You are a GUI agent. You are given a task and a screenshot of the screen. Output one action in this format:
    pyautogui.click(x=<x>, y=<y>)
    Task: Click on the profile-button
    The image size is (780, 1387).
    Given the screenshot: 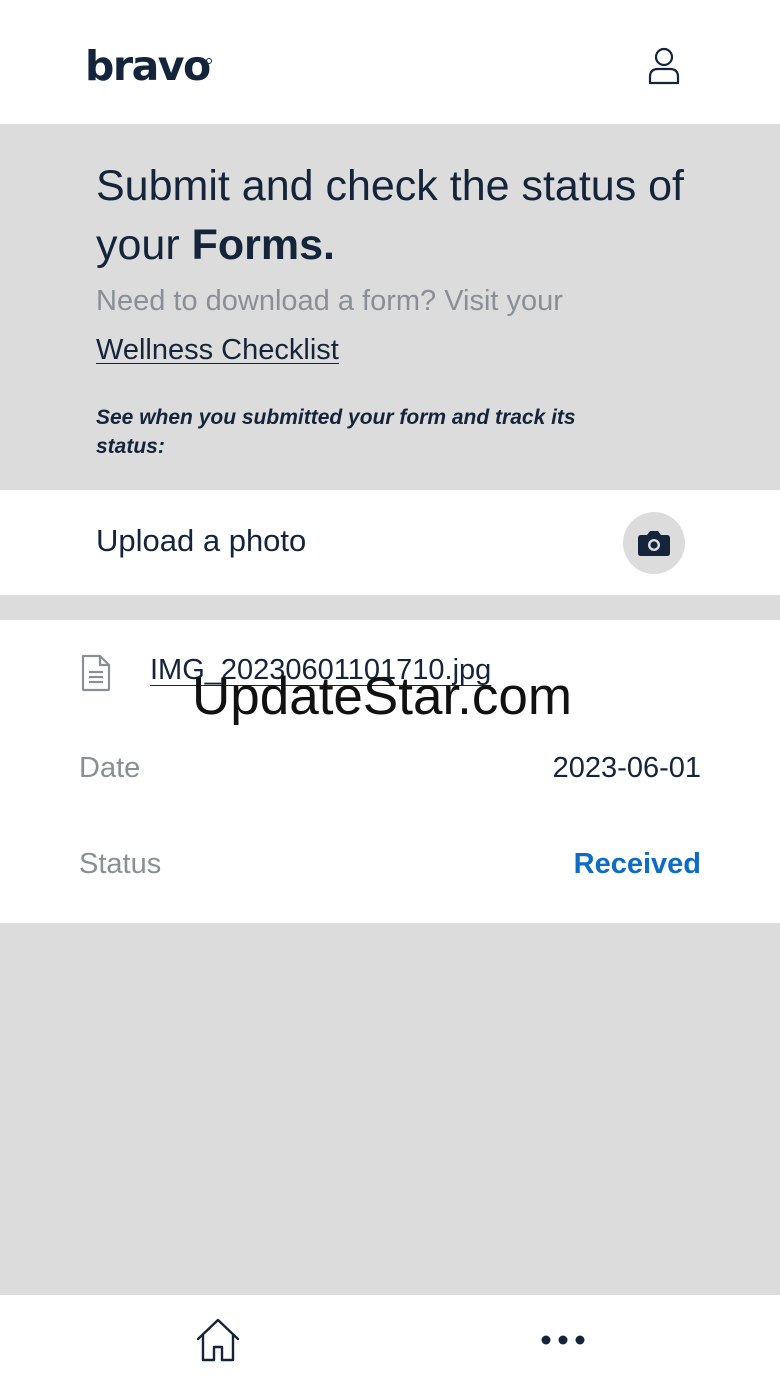 What is the action you would take?
    pyautogui.click(x=664, y=66)
    